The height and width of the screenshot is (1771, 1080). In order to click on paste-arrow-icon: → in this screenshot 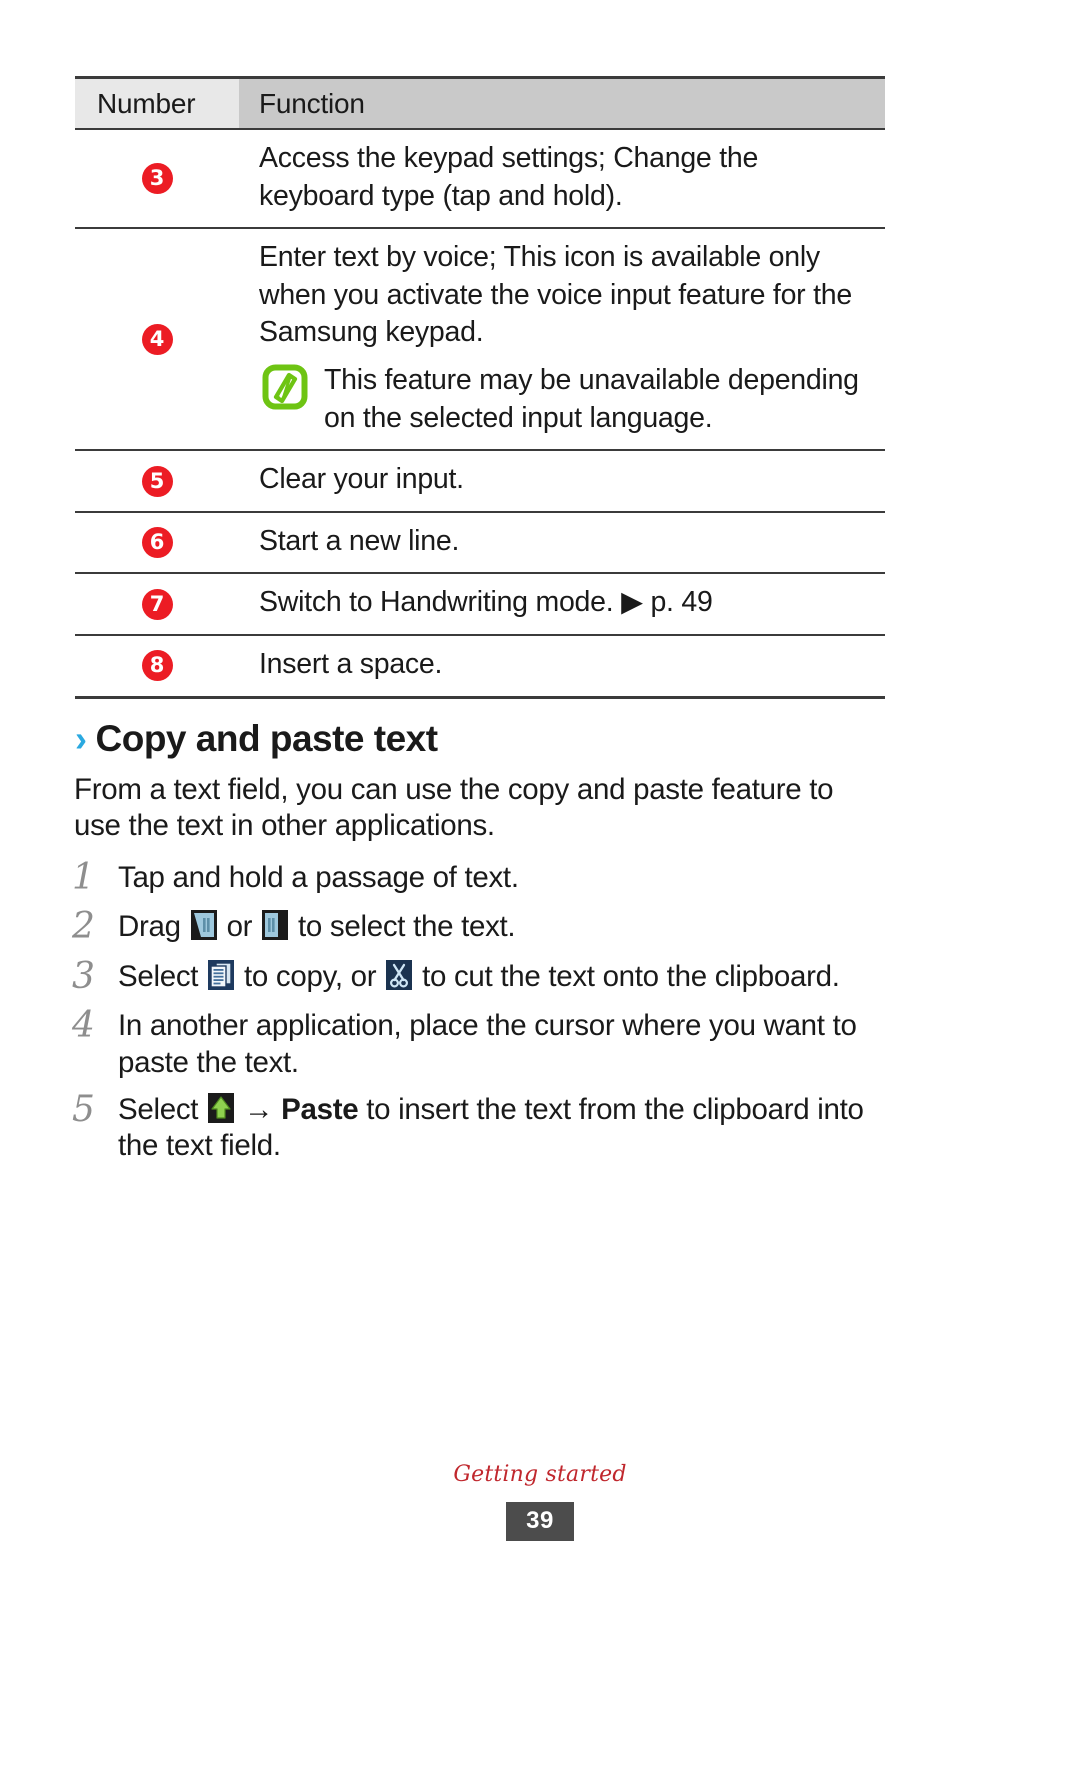, I will do `click(259, 1109)`.